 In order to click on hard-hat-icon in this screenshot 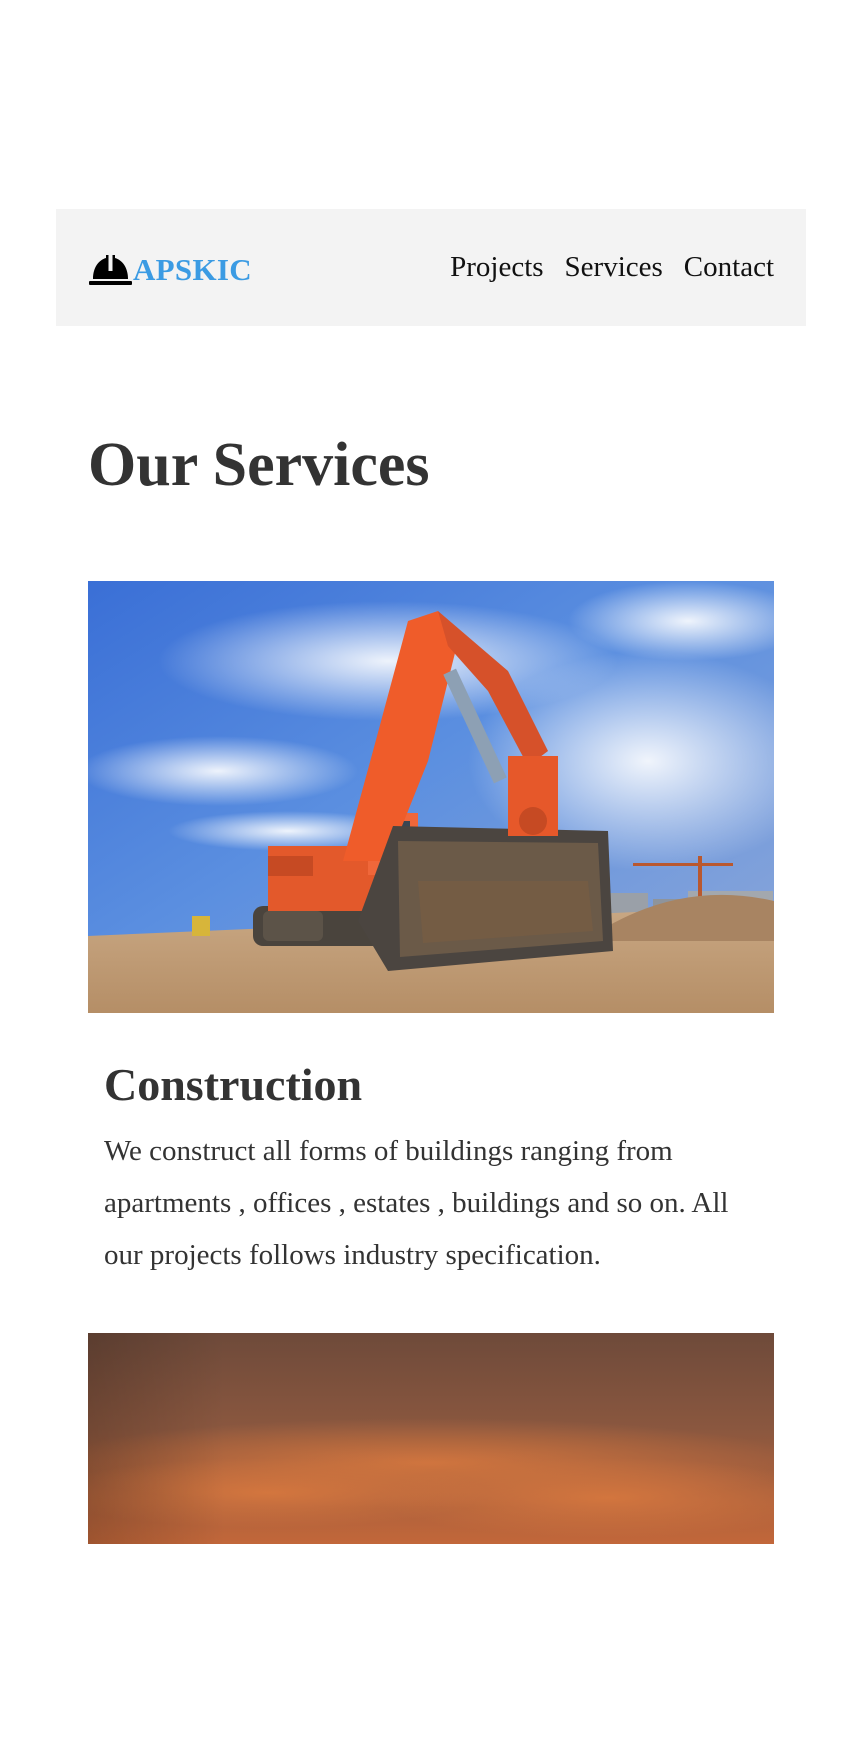, I will do `click(110, 270)`.